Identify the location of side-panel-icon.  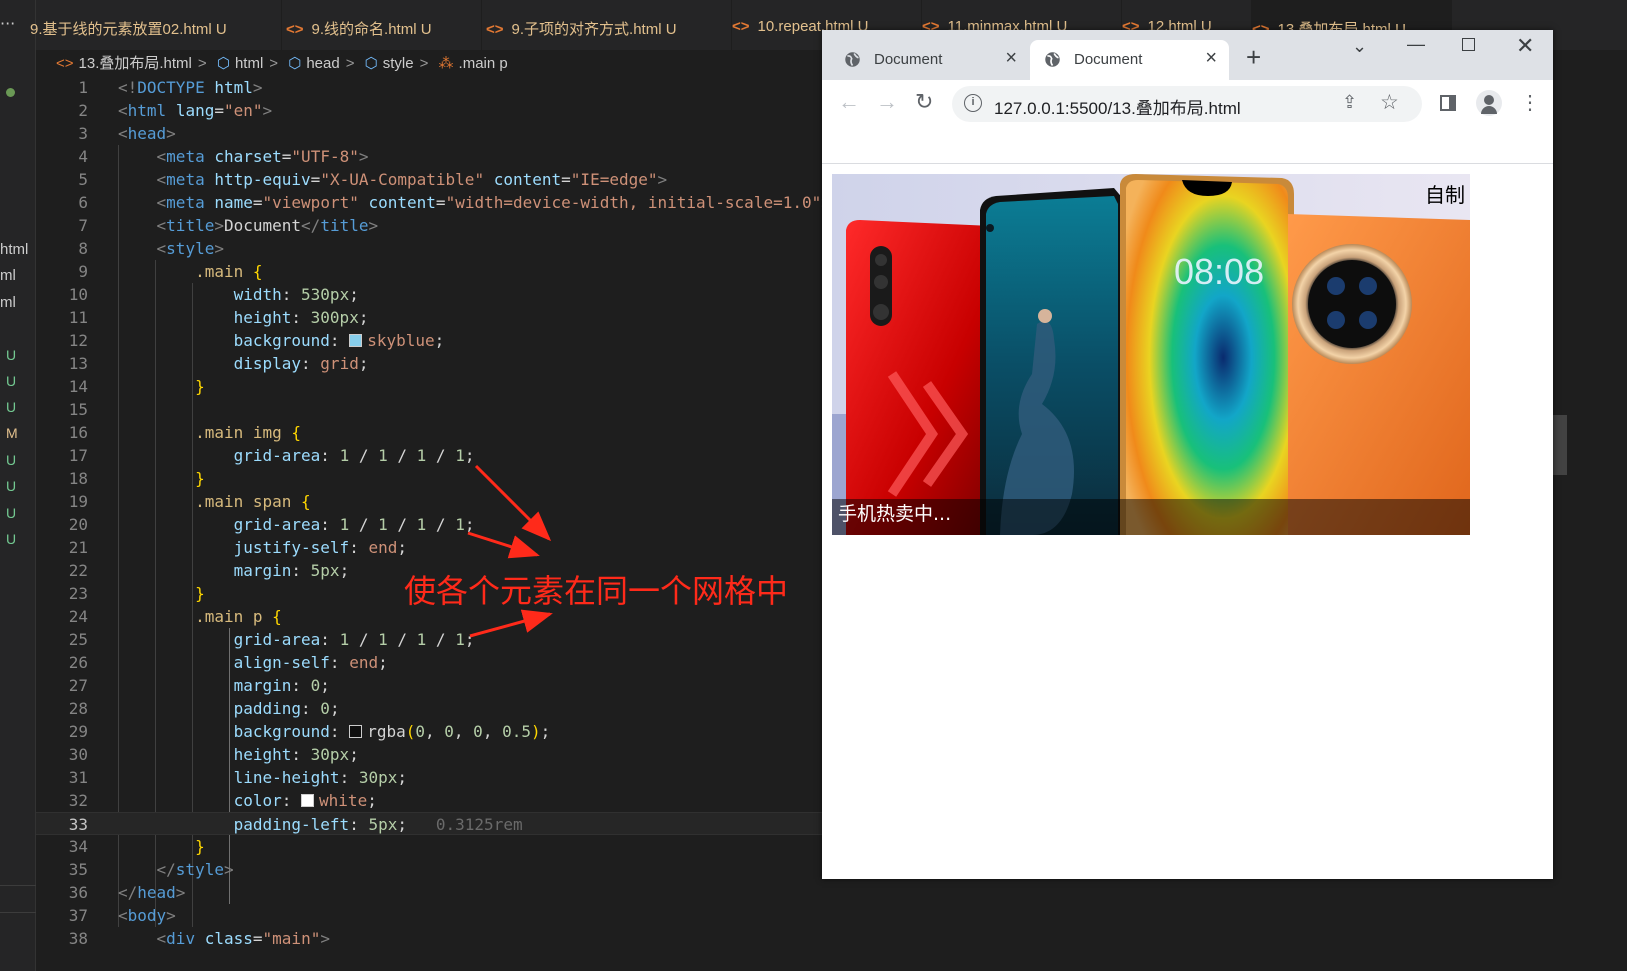
(1448, 103).